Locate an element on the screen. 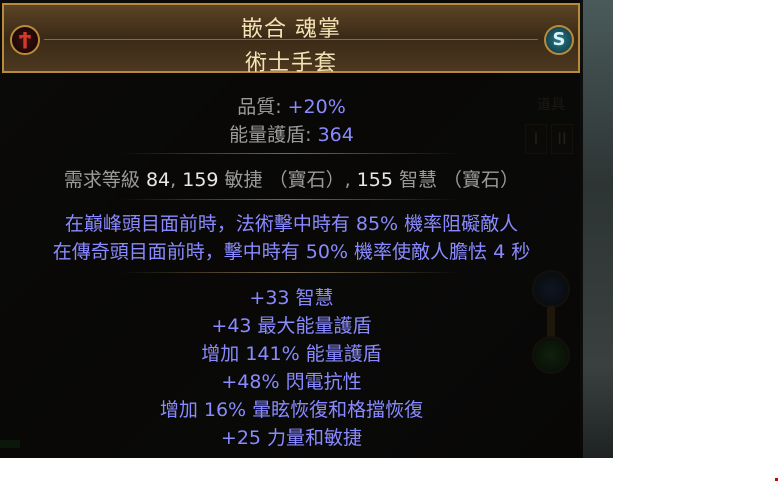 This screenshot has height=482, width=780. dex-label: 敏捷 （寶石） is located at coordinates (281, 180).